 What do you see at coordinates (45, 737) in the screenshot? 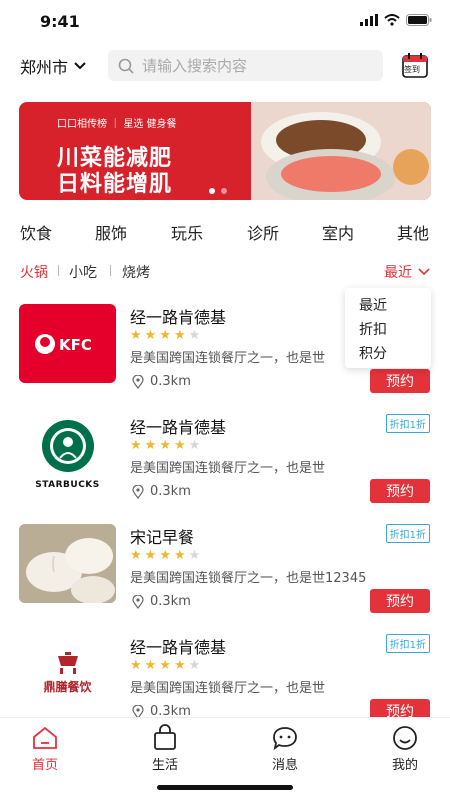
I see `home-icon` at bounding box center [45, 737].